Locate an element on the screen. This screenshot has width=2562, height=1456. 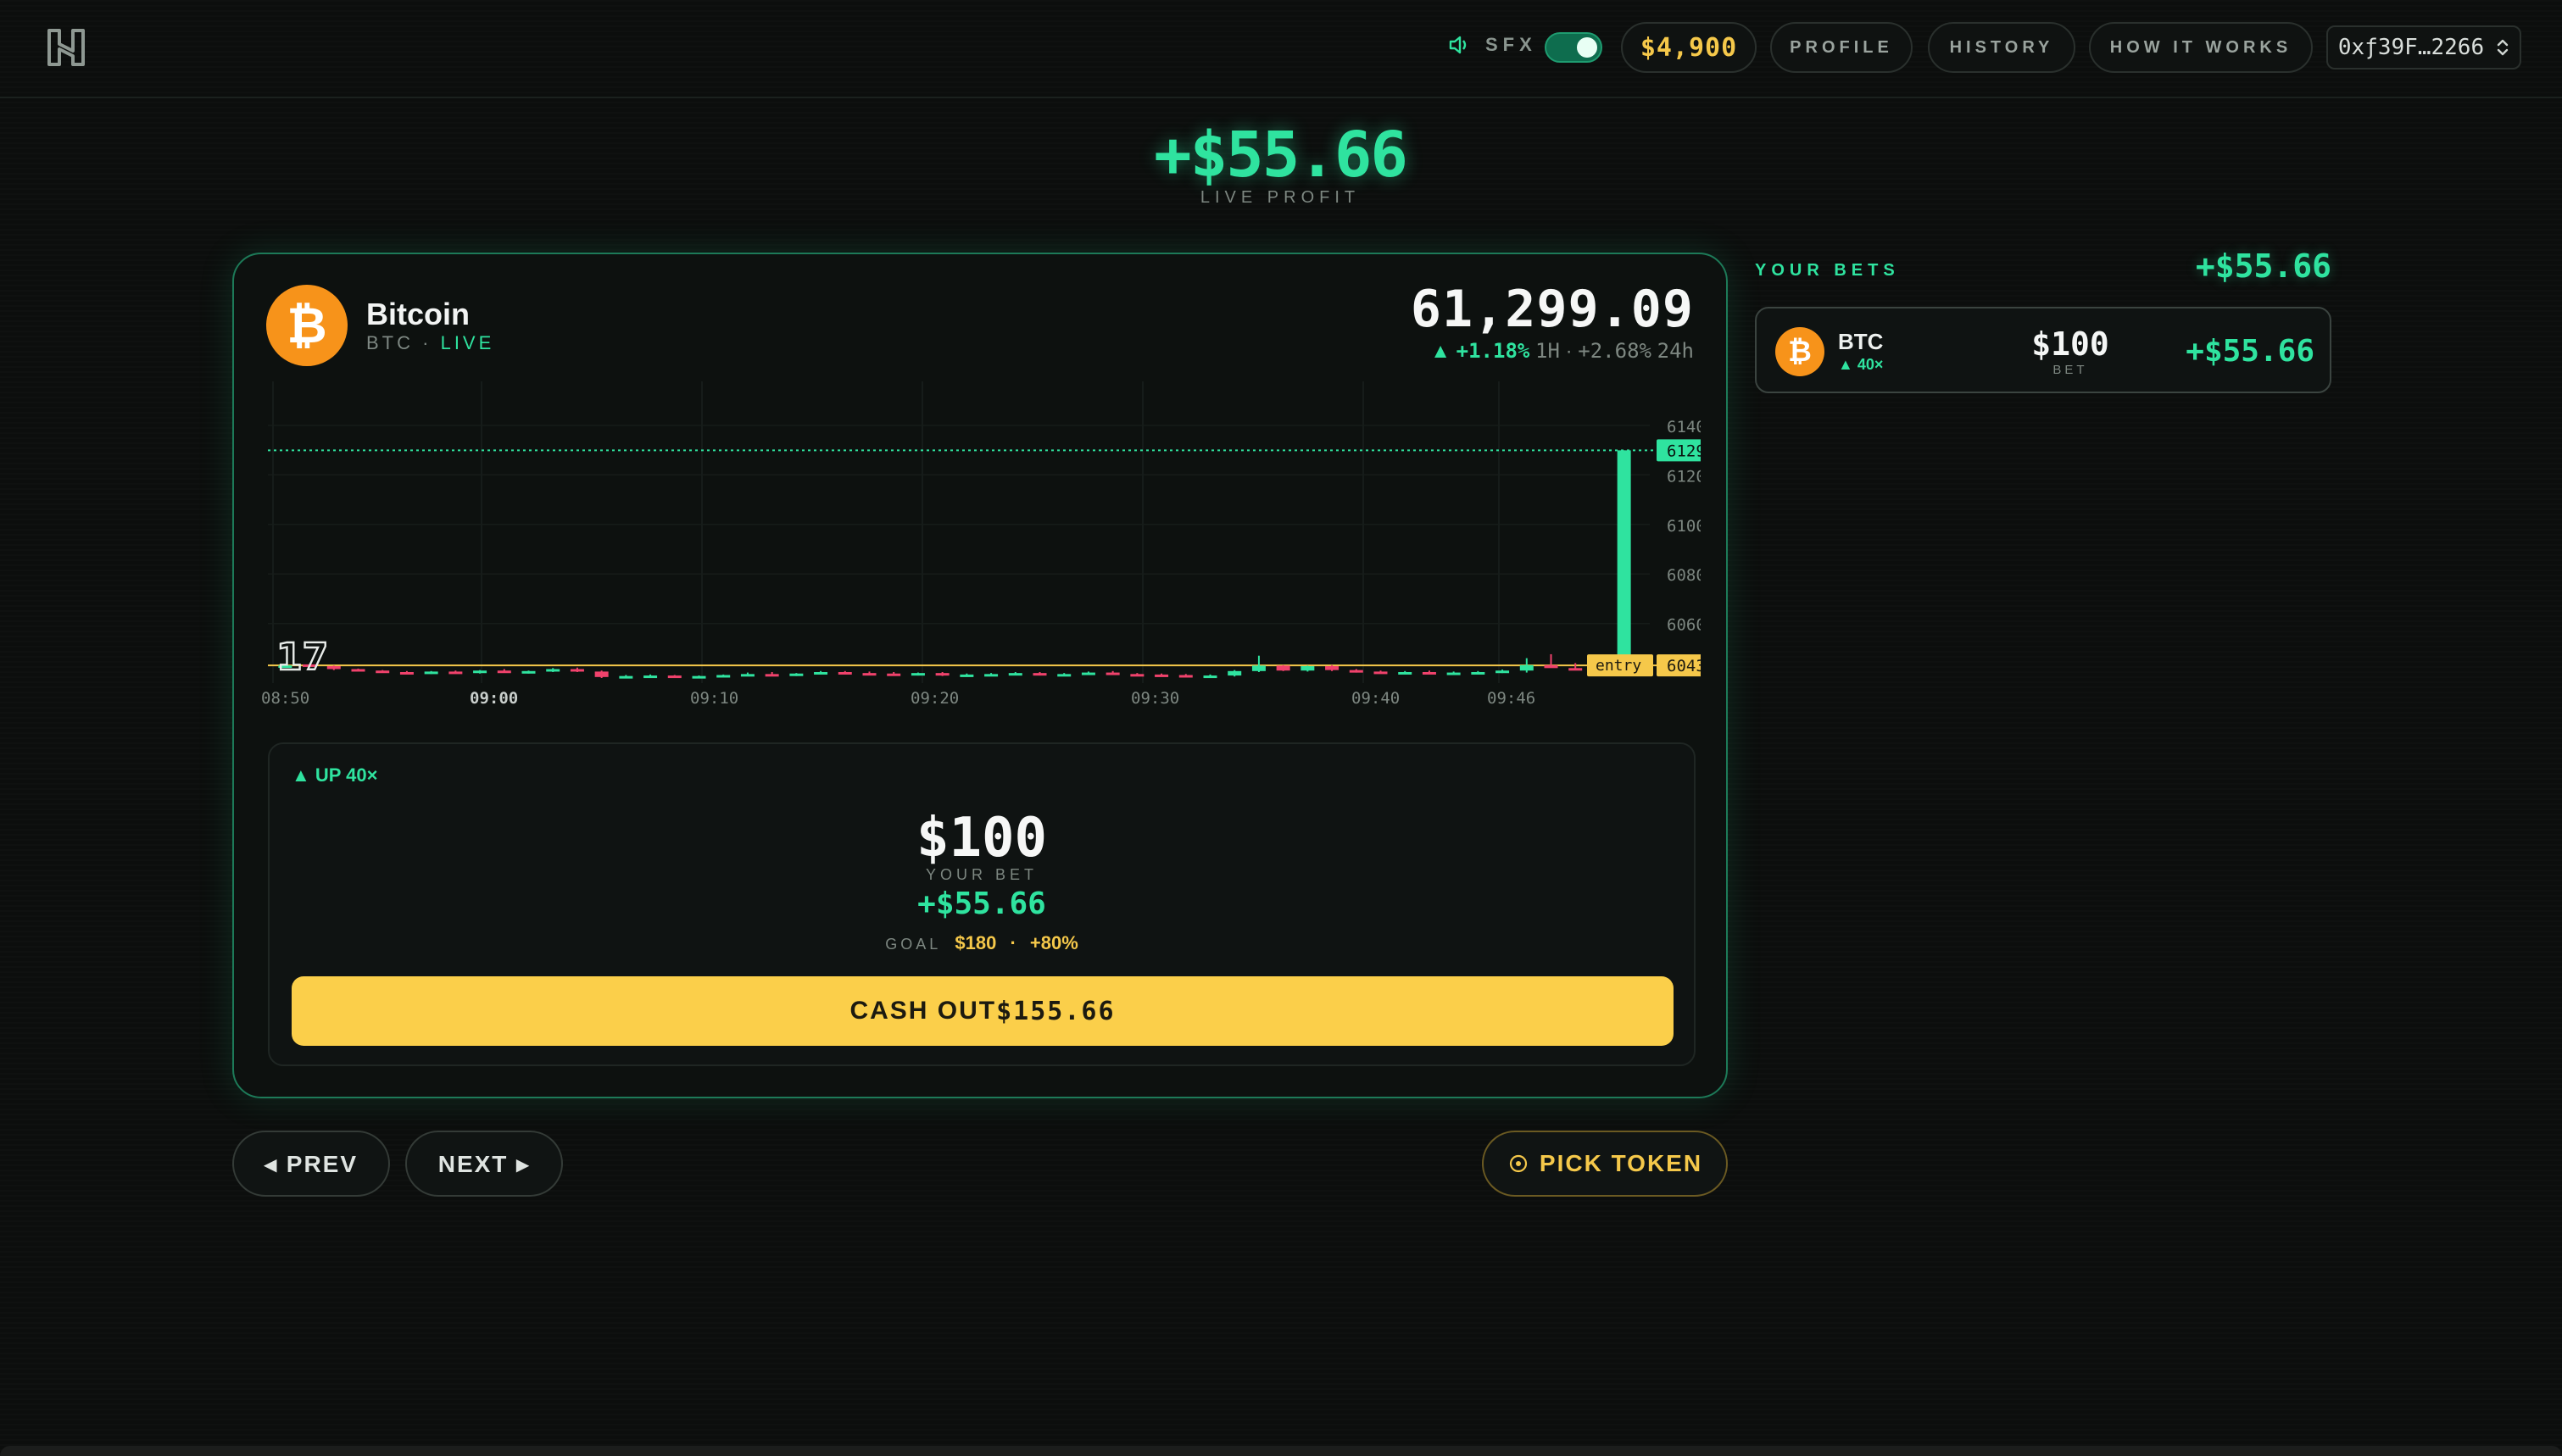
toggle-knob is located at coordinates (1587, 47).